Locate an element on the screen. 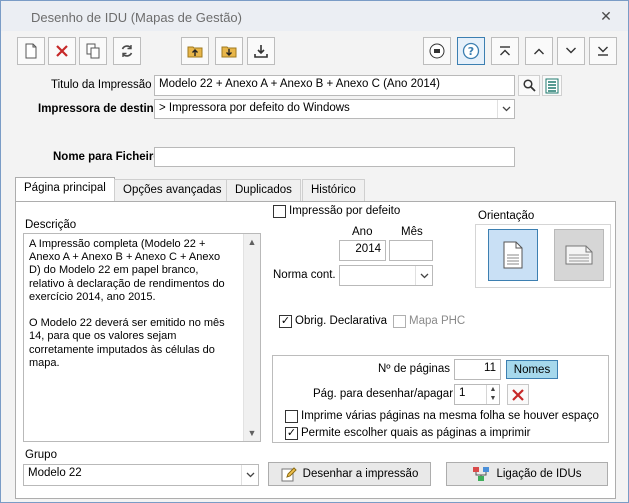  grupo-value: Modelo 22 is located at coordinates (55, 473).